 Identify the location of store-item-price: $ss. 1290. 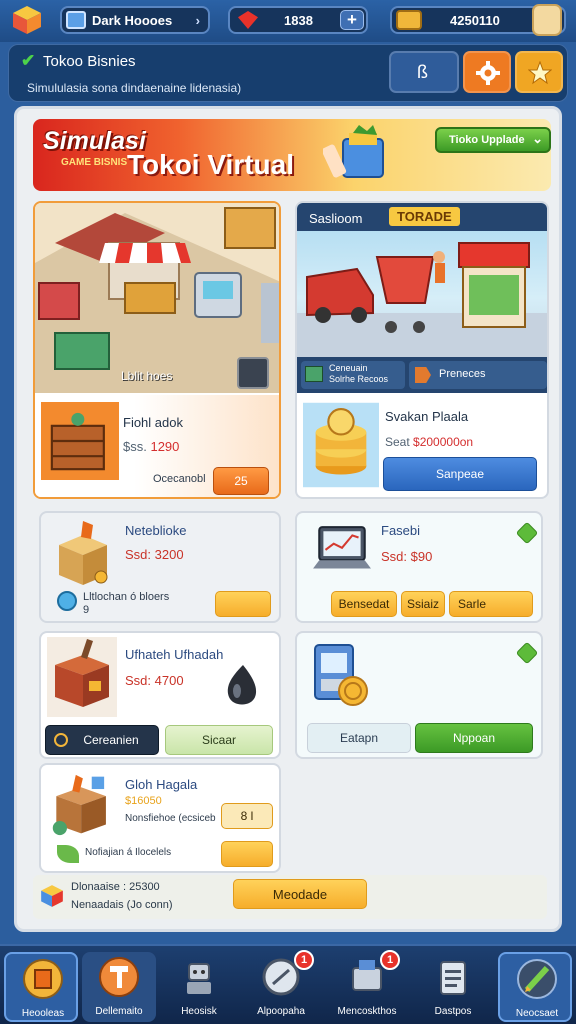
(151, 446).